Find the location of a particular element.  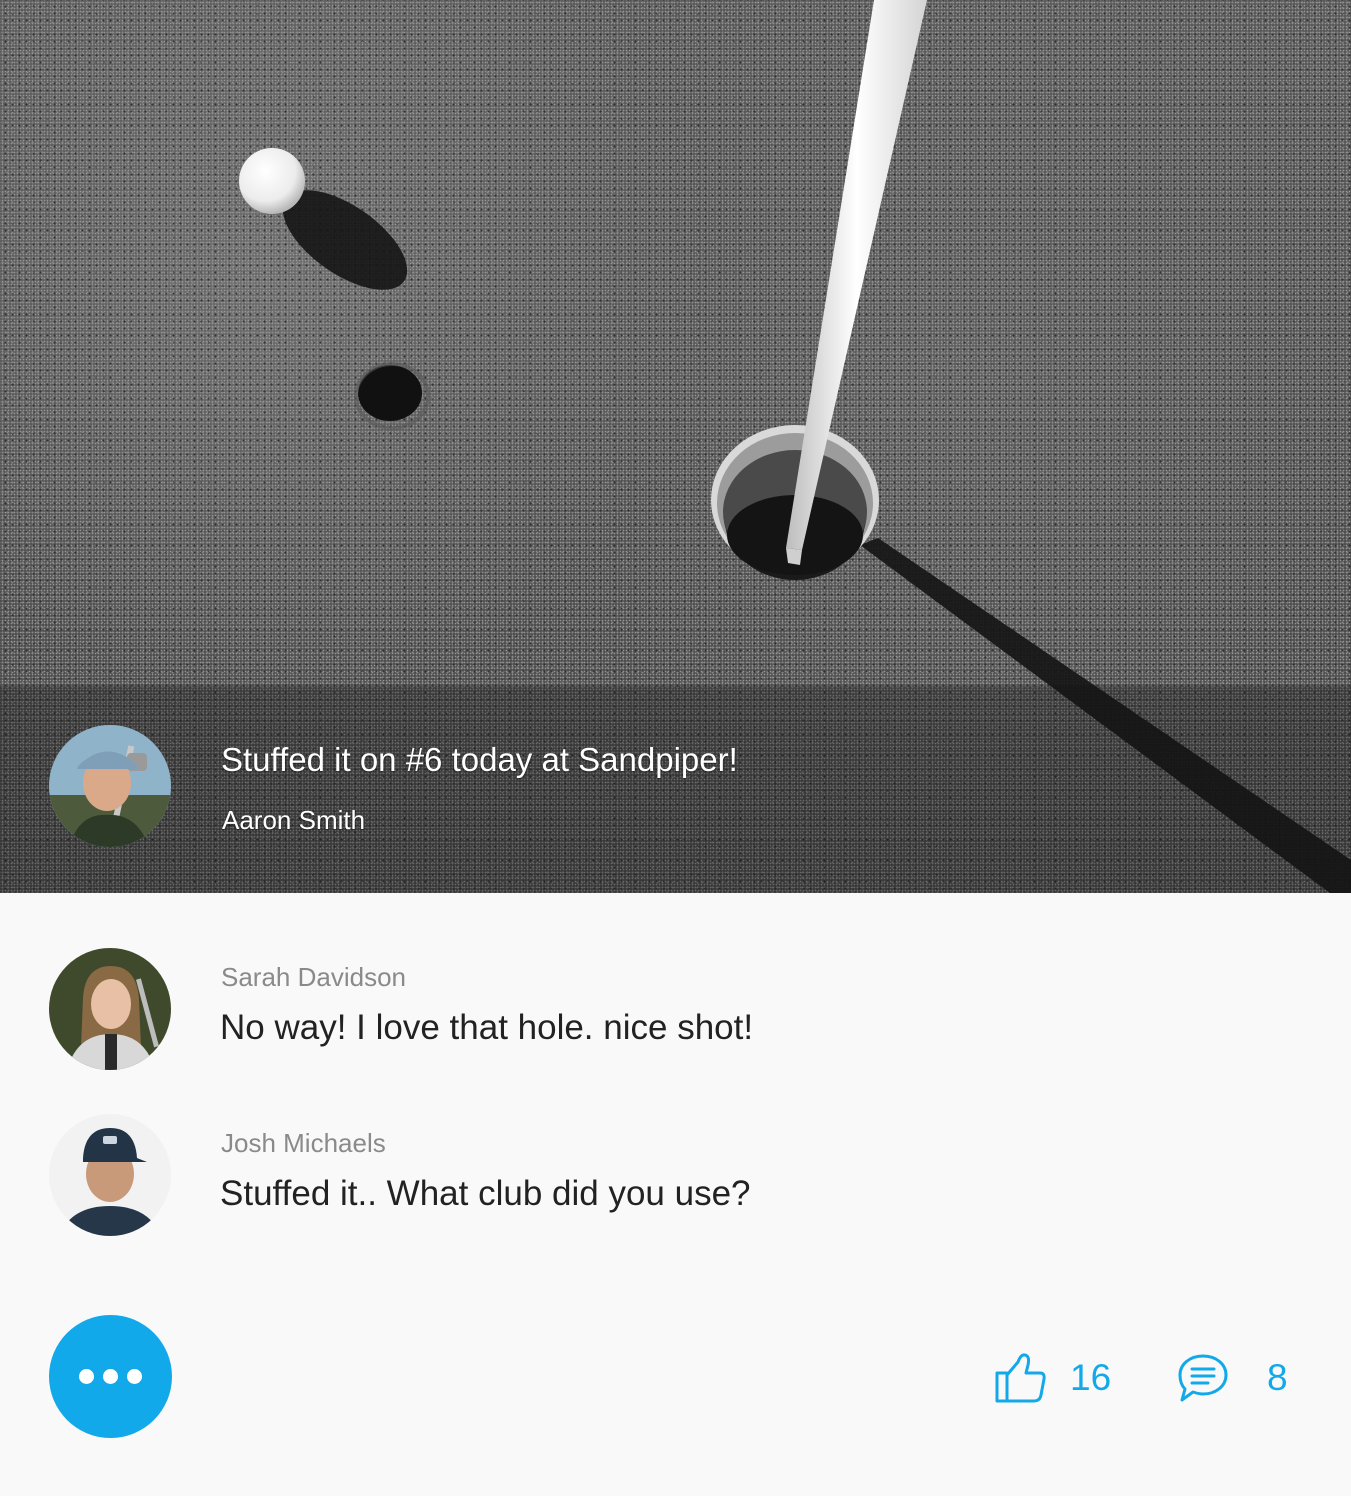

post-author-avatar is located at coordinates (110, 786).